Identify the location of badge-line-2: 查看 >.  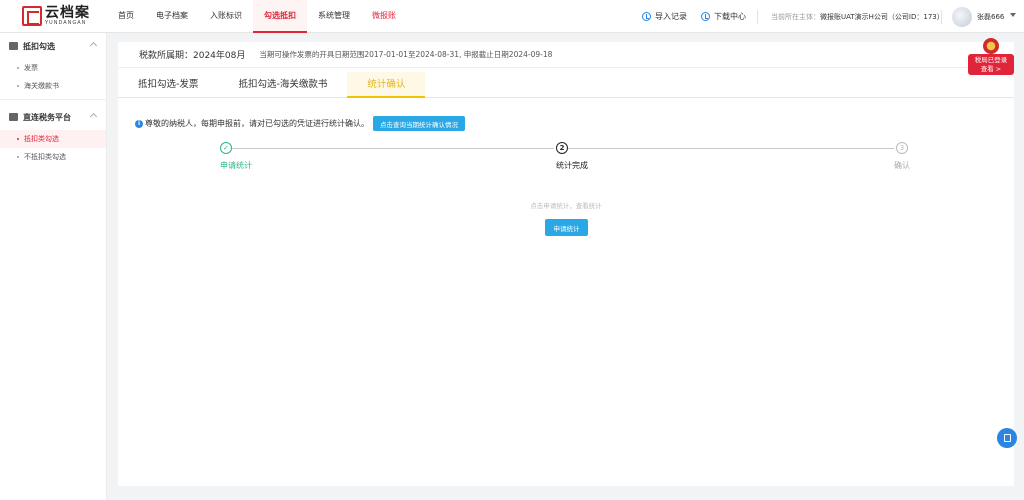
(991, 69).